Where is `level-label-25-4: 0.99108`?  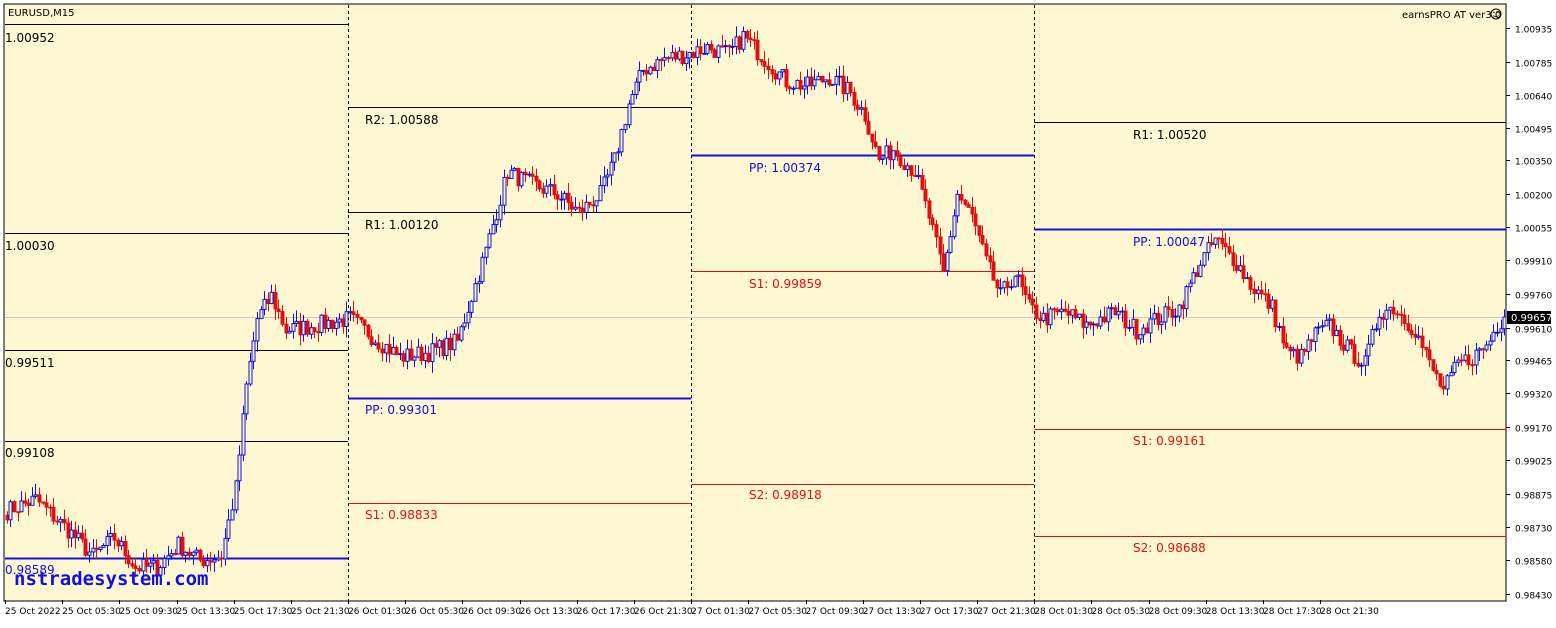
level-label-25-4: 0.99108 is located at coordinates (30, 453).